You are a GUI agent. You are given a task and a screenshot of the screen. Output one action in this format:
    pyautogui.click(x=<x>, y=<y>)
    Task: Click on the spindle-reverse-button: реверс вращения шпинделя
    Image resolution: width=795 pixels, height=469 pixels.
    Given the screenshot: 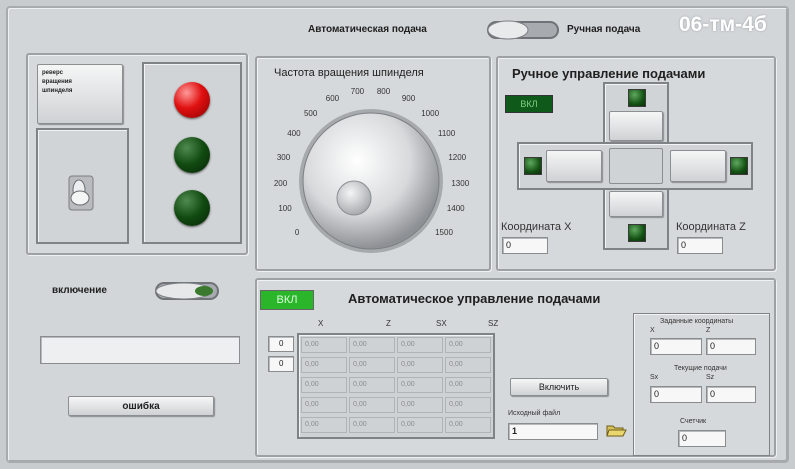 What is the action you would take?
    pyautogui.click(x=80, y=94)
    